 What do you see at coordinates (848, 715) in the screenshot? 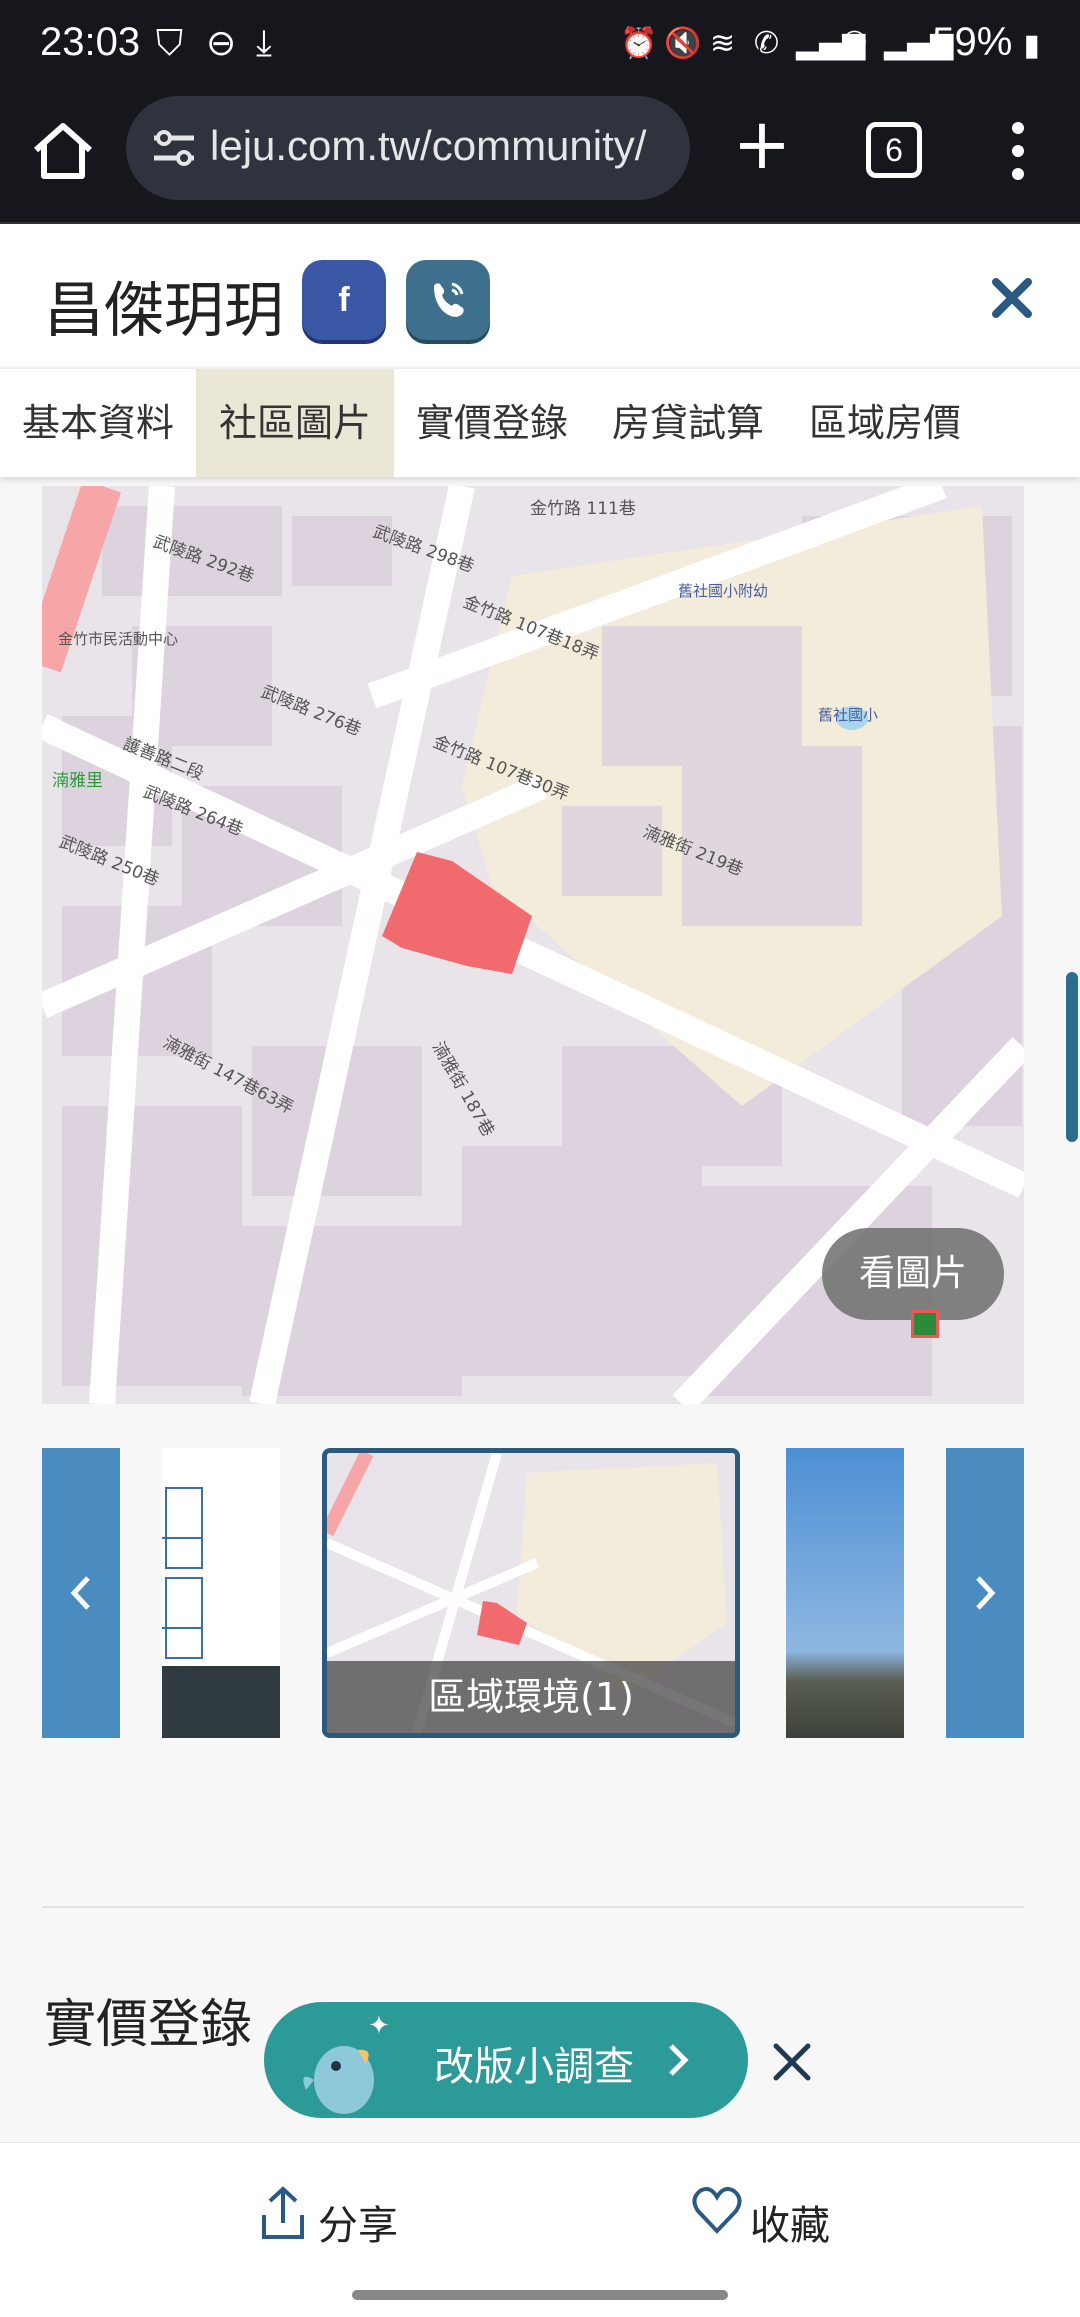
I see `map-label: 舊社國小` at bounding box center [848, 715].